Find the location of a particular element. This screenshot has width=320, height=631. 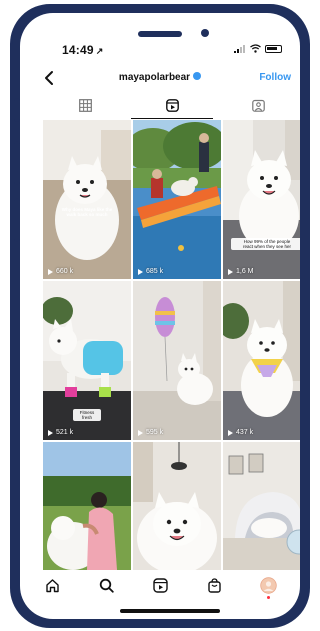

nav-shop is located at coordinates (214, 585).